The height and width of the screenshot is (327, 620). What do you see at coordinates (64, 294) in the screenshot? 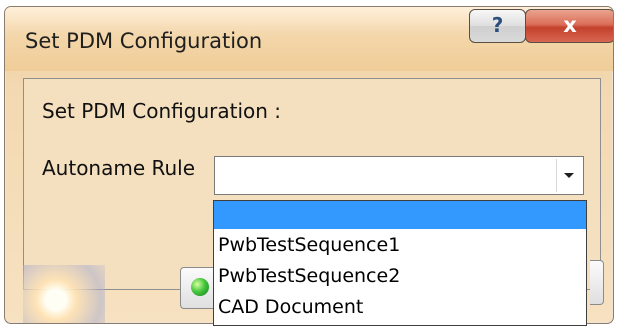
I see `decorative-glow` at bounding box center [64, 294].